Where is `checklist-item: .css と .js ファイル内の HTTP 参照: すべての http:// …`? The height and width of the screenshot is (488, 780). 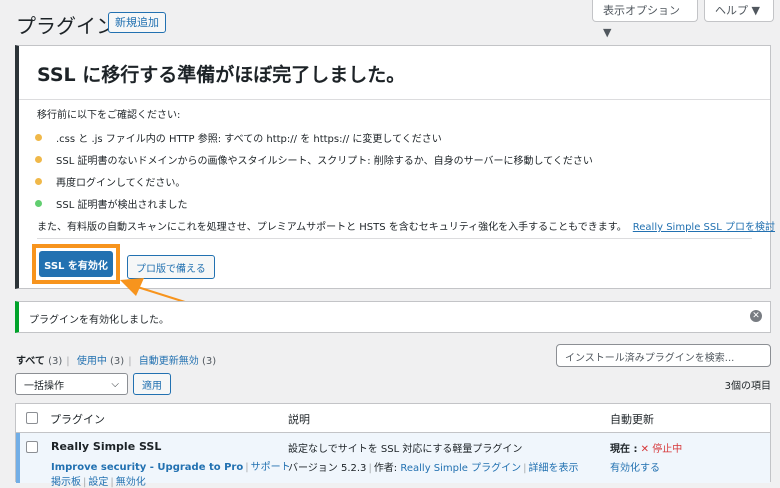 checklist-item: .css と .js ファイル内の HTTP 参照: すべての http:// … is located at coordinates (314, 137).